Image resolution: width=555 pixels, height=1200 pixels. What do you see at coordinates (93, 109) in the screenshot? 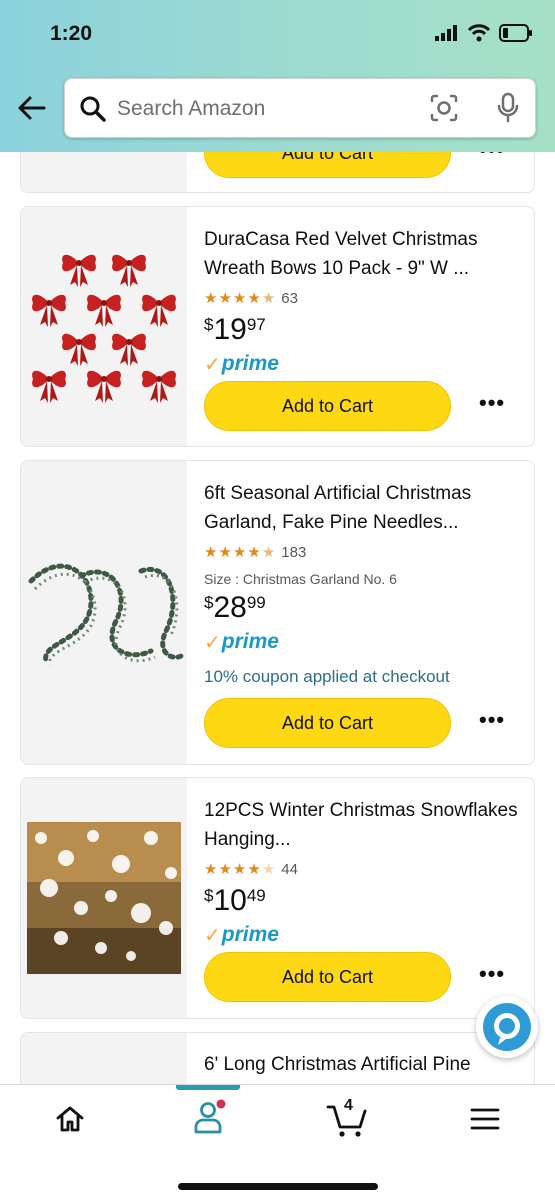
I see `search-icon` at bounding box center [93, 109].